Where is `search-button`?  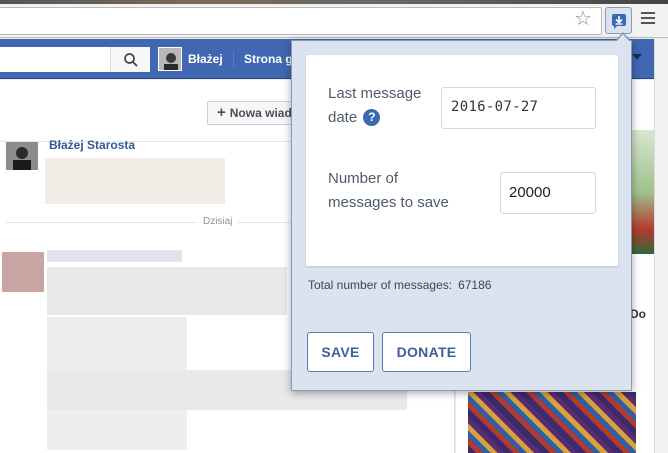 search-button is located at coordinates (130, 59).